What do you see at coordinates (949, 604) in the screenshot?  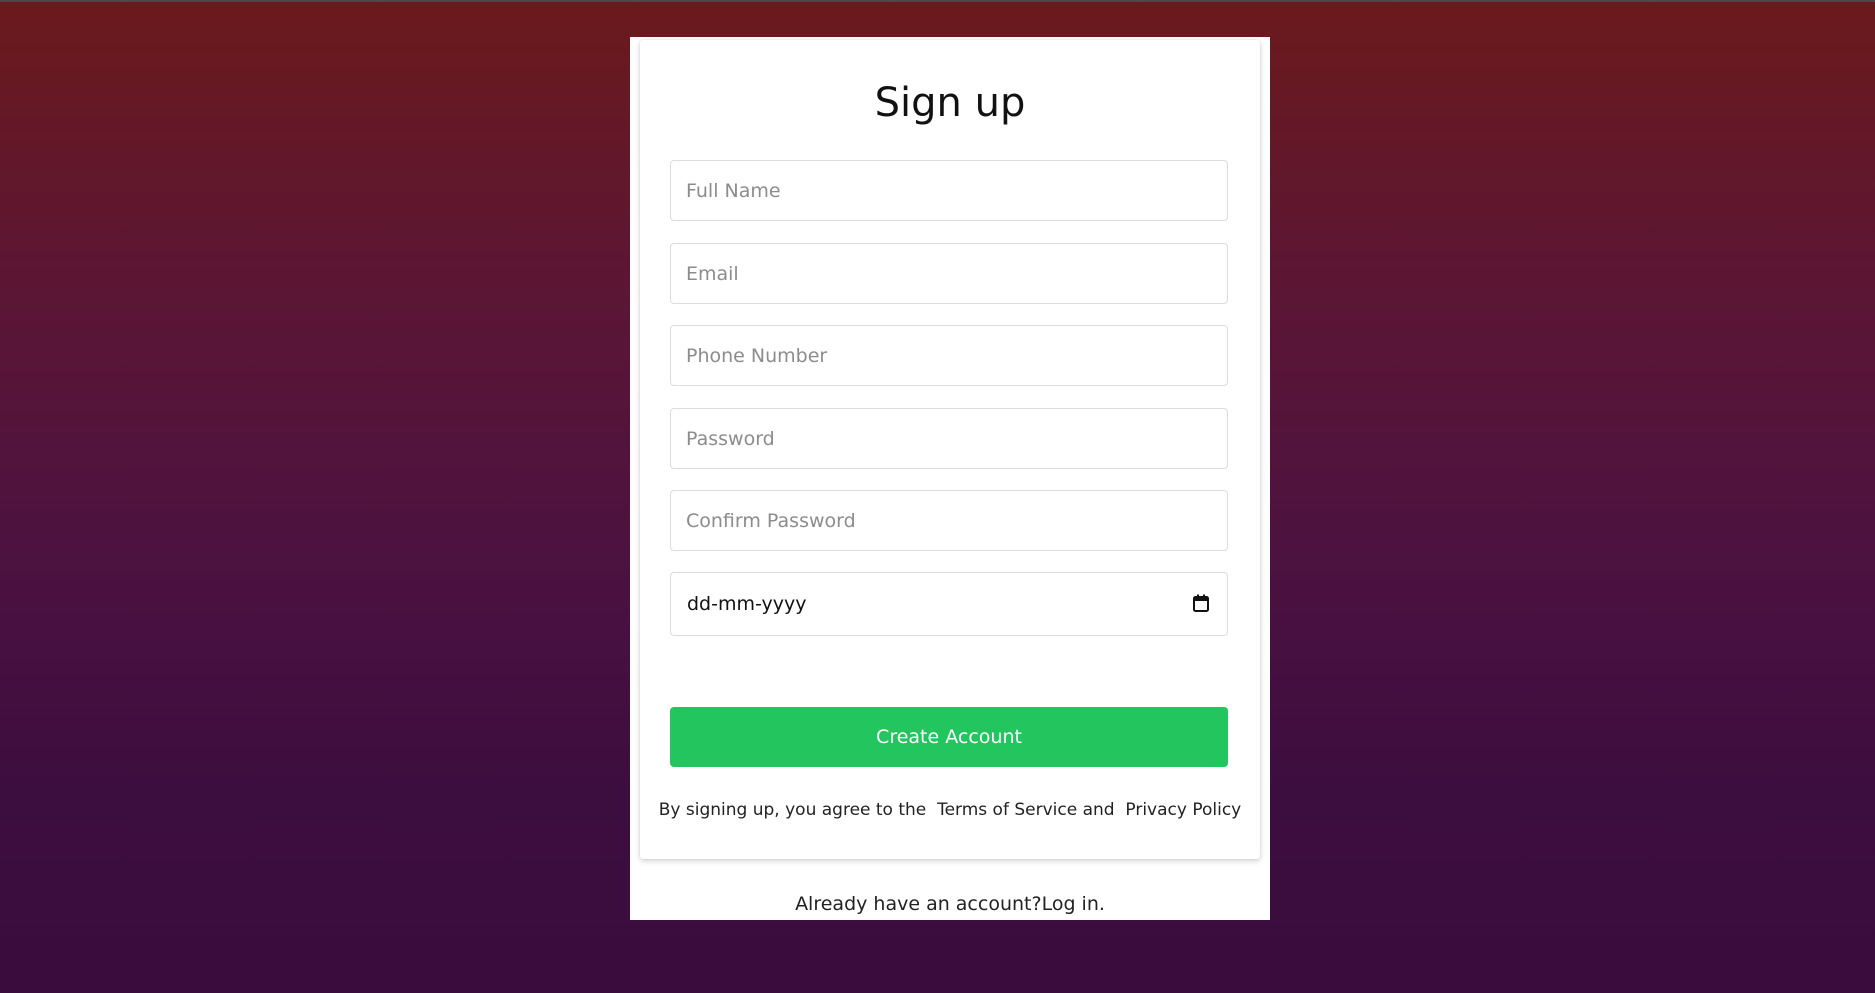 I see `birth-date-input: dd-mm-yyyy` at bounding box center [949, 604].